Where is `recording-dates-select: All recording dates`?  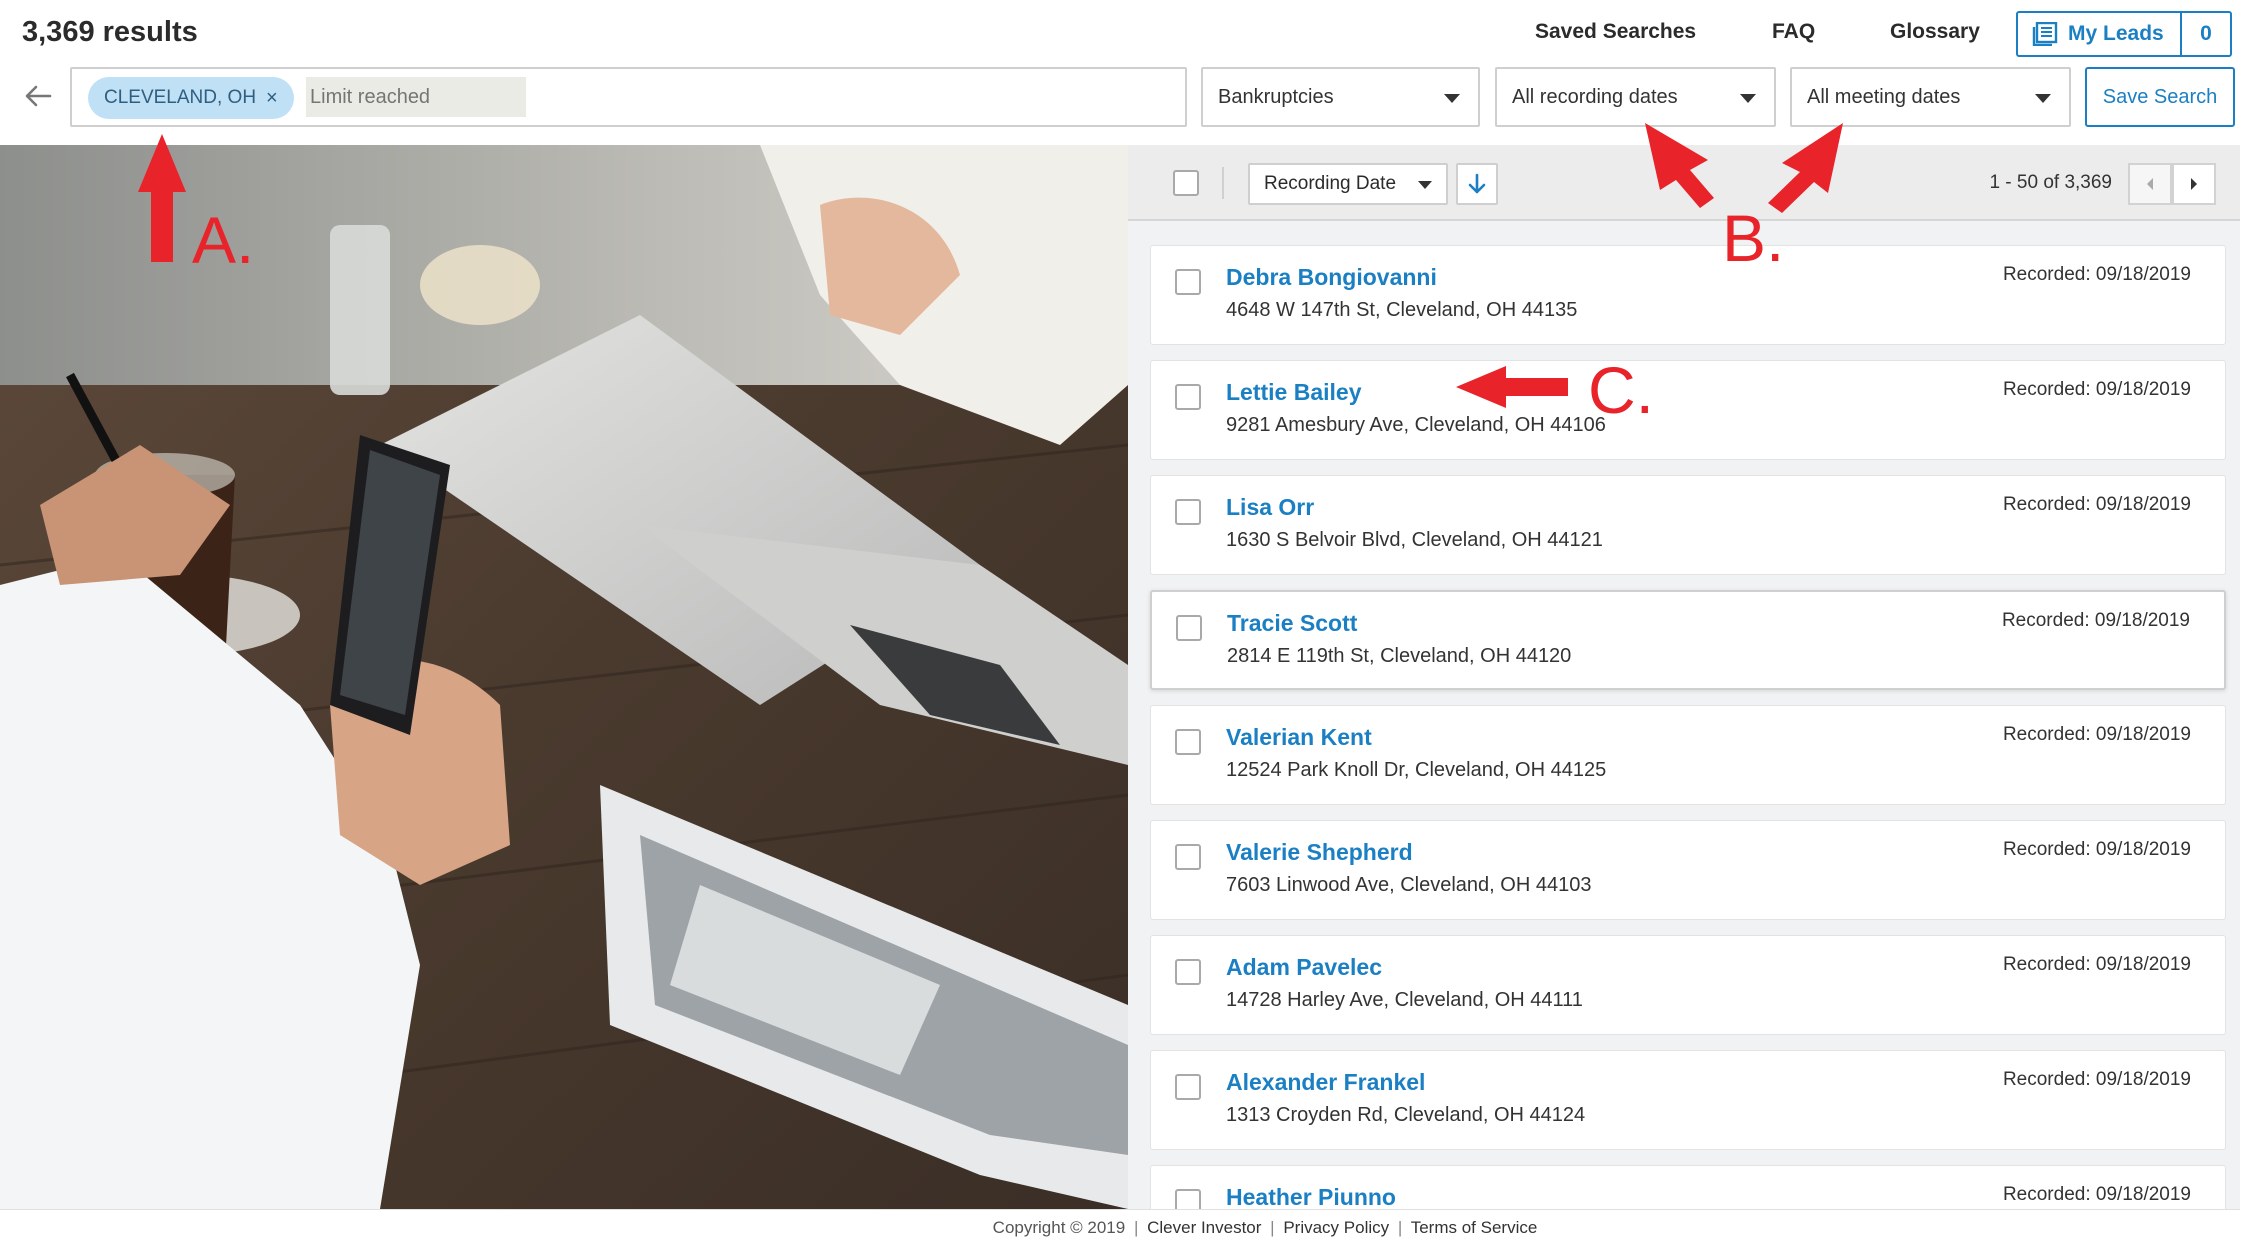
recording-dates-select: All recording dates is located at coordinates (1635, 97).